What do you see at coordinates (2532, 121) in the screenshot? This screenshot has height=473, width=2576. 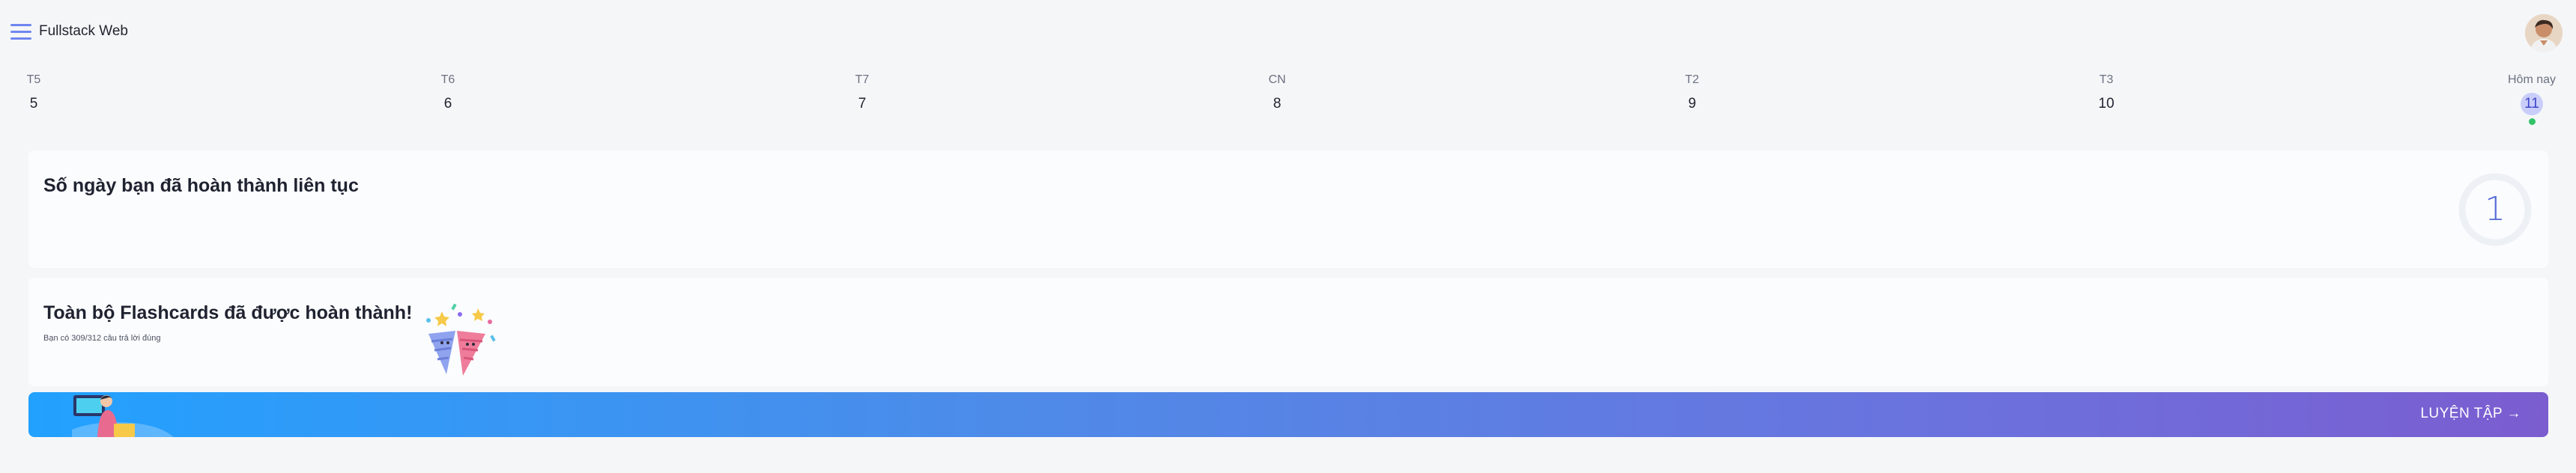 I see `today-indicator-dot` at bounding box center [2532, 121].